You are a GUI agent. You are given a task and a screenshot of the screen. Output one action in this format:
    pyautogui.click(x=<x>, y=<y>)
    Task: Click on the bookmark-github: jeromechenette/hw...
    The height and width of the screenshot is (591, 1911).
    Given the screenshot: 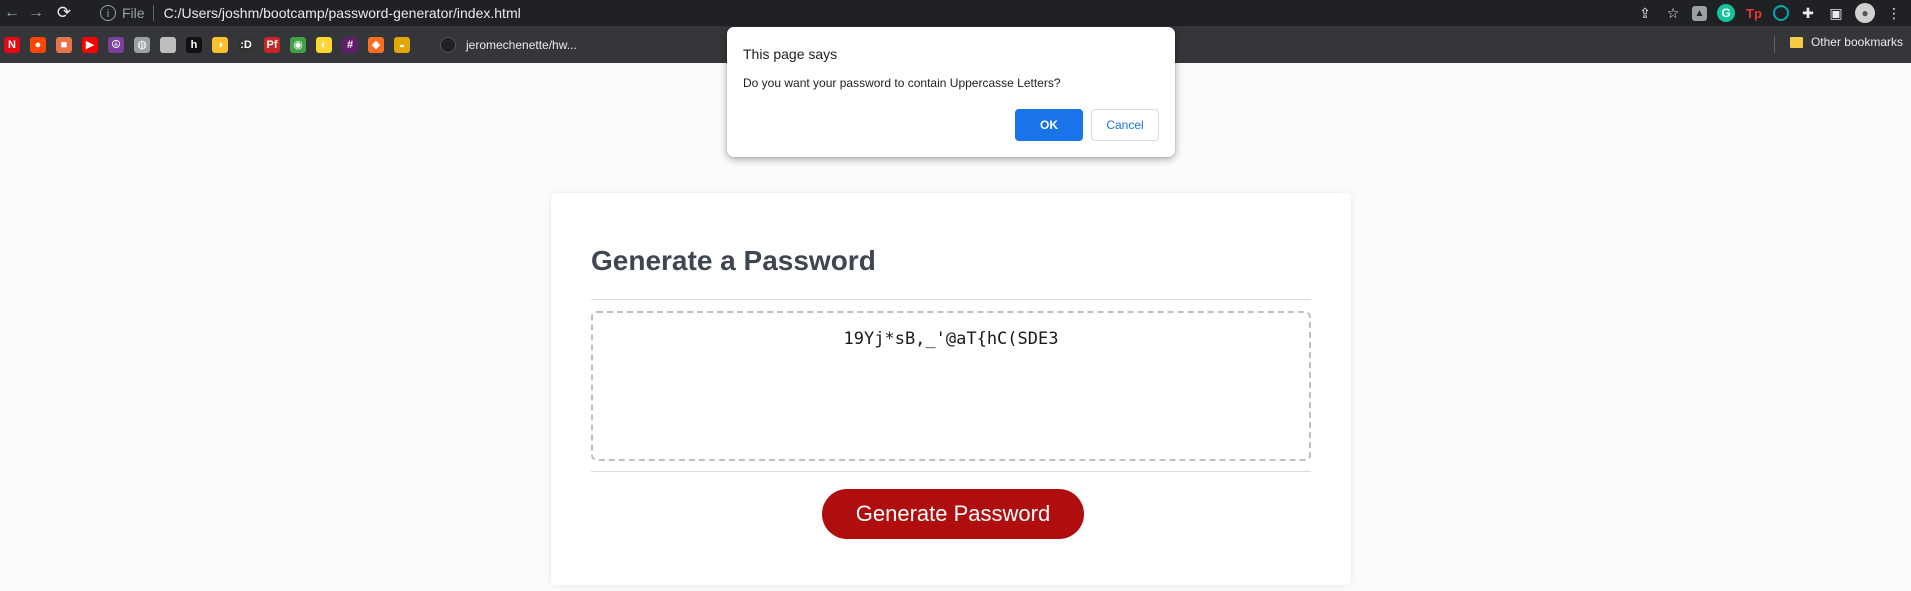 What is the action you would take?
    pyautogui.click(x=521, y=45)
    